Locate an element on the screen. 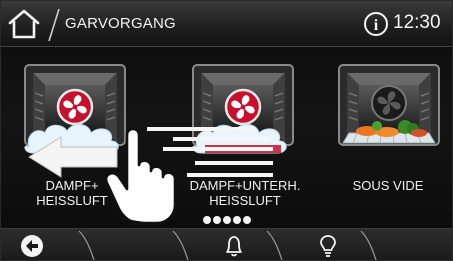 Image resolution: width=453 pixels, height=261 pixels. home-icon is located at coordinates (24, 24).